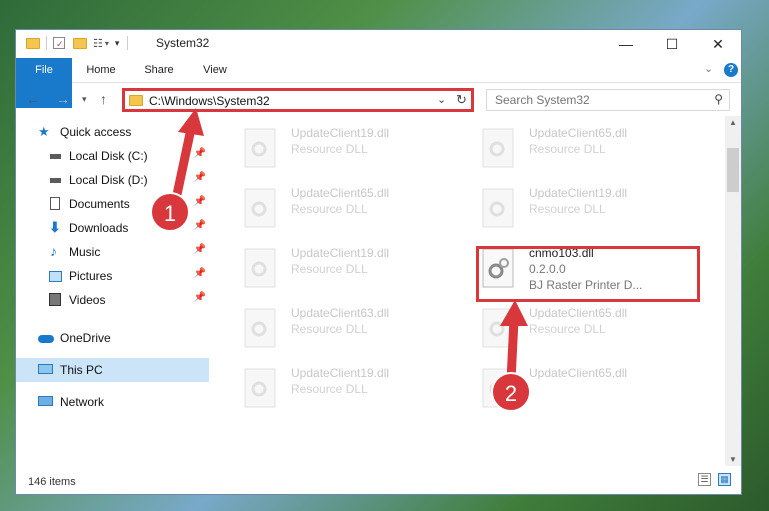 The width and height of the screenshot is (769, 511). What do you see at coordinates (170, 212) in the screenshot?
I see `annotation-badge-1: 1` at bounding box center [170, 212].